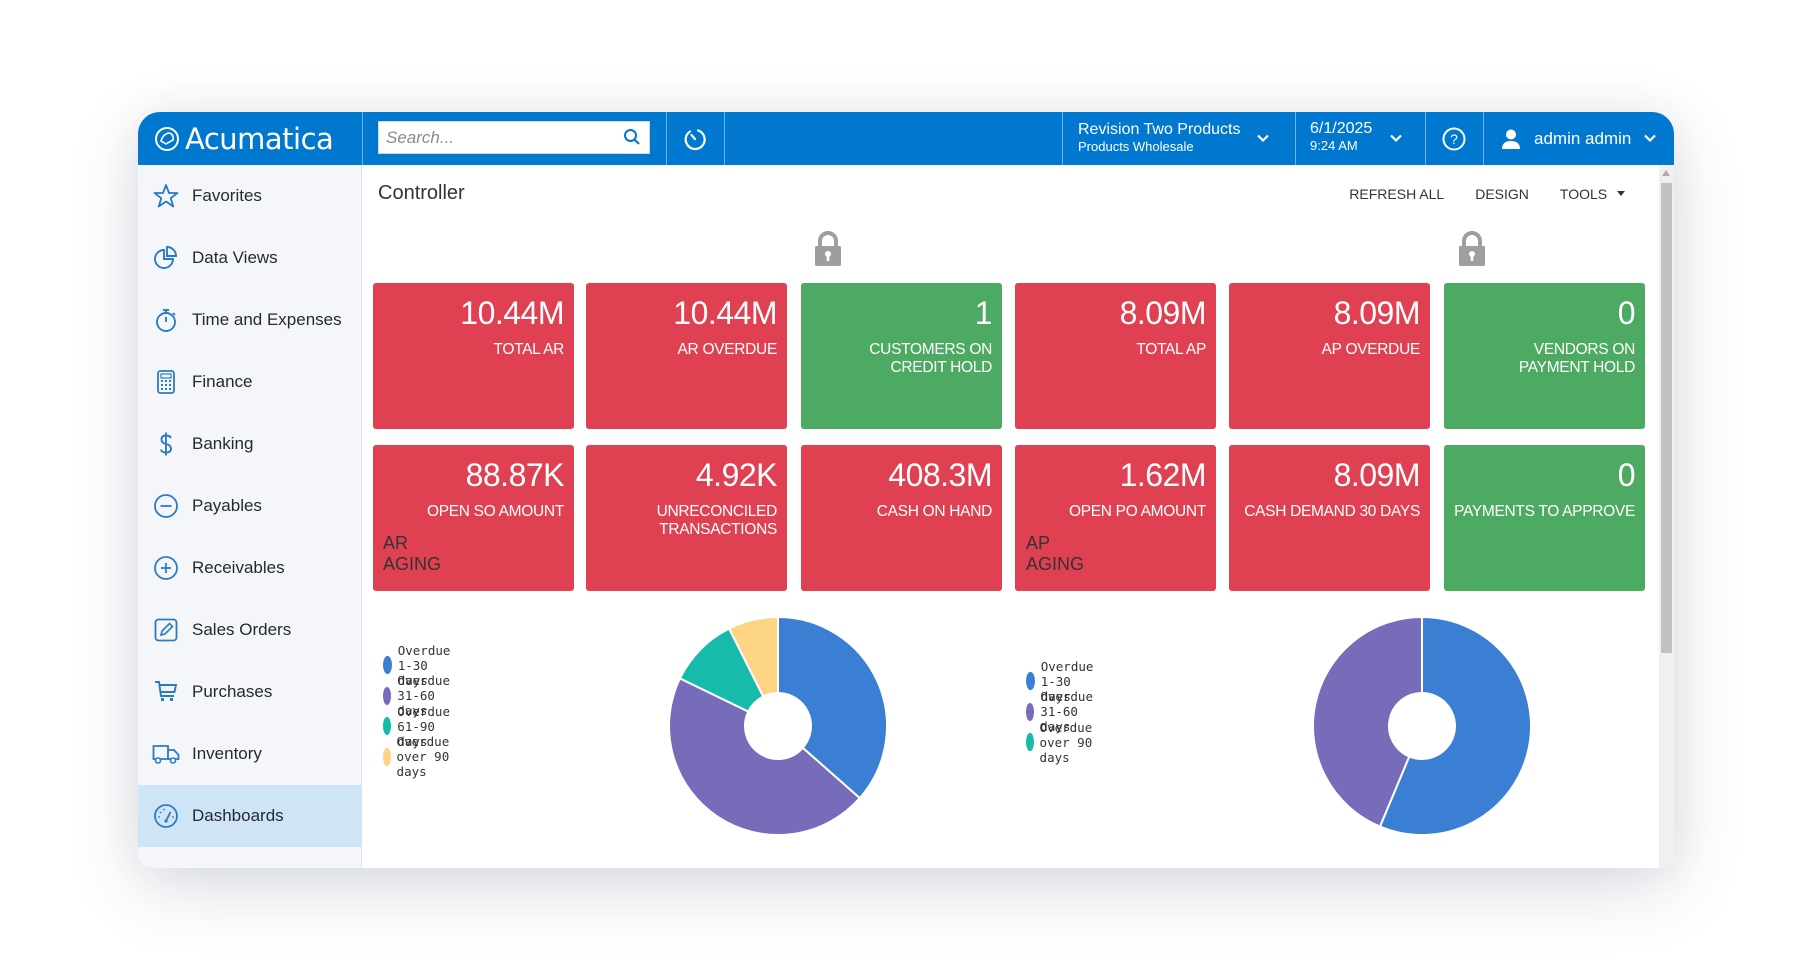 The image size is (1800, 974). I want to click on stopwatch-icon, so click(166, 320).